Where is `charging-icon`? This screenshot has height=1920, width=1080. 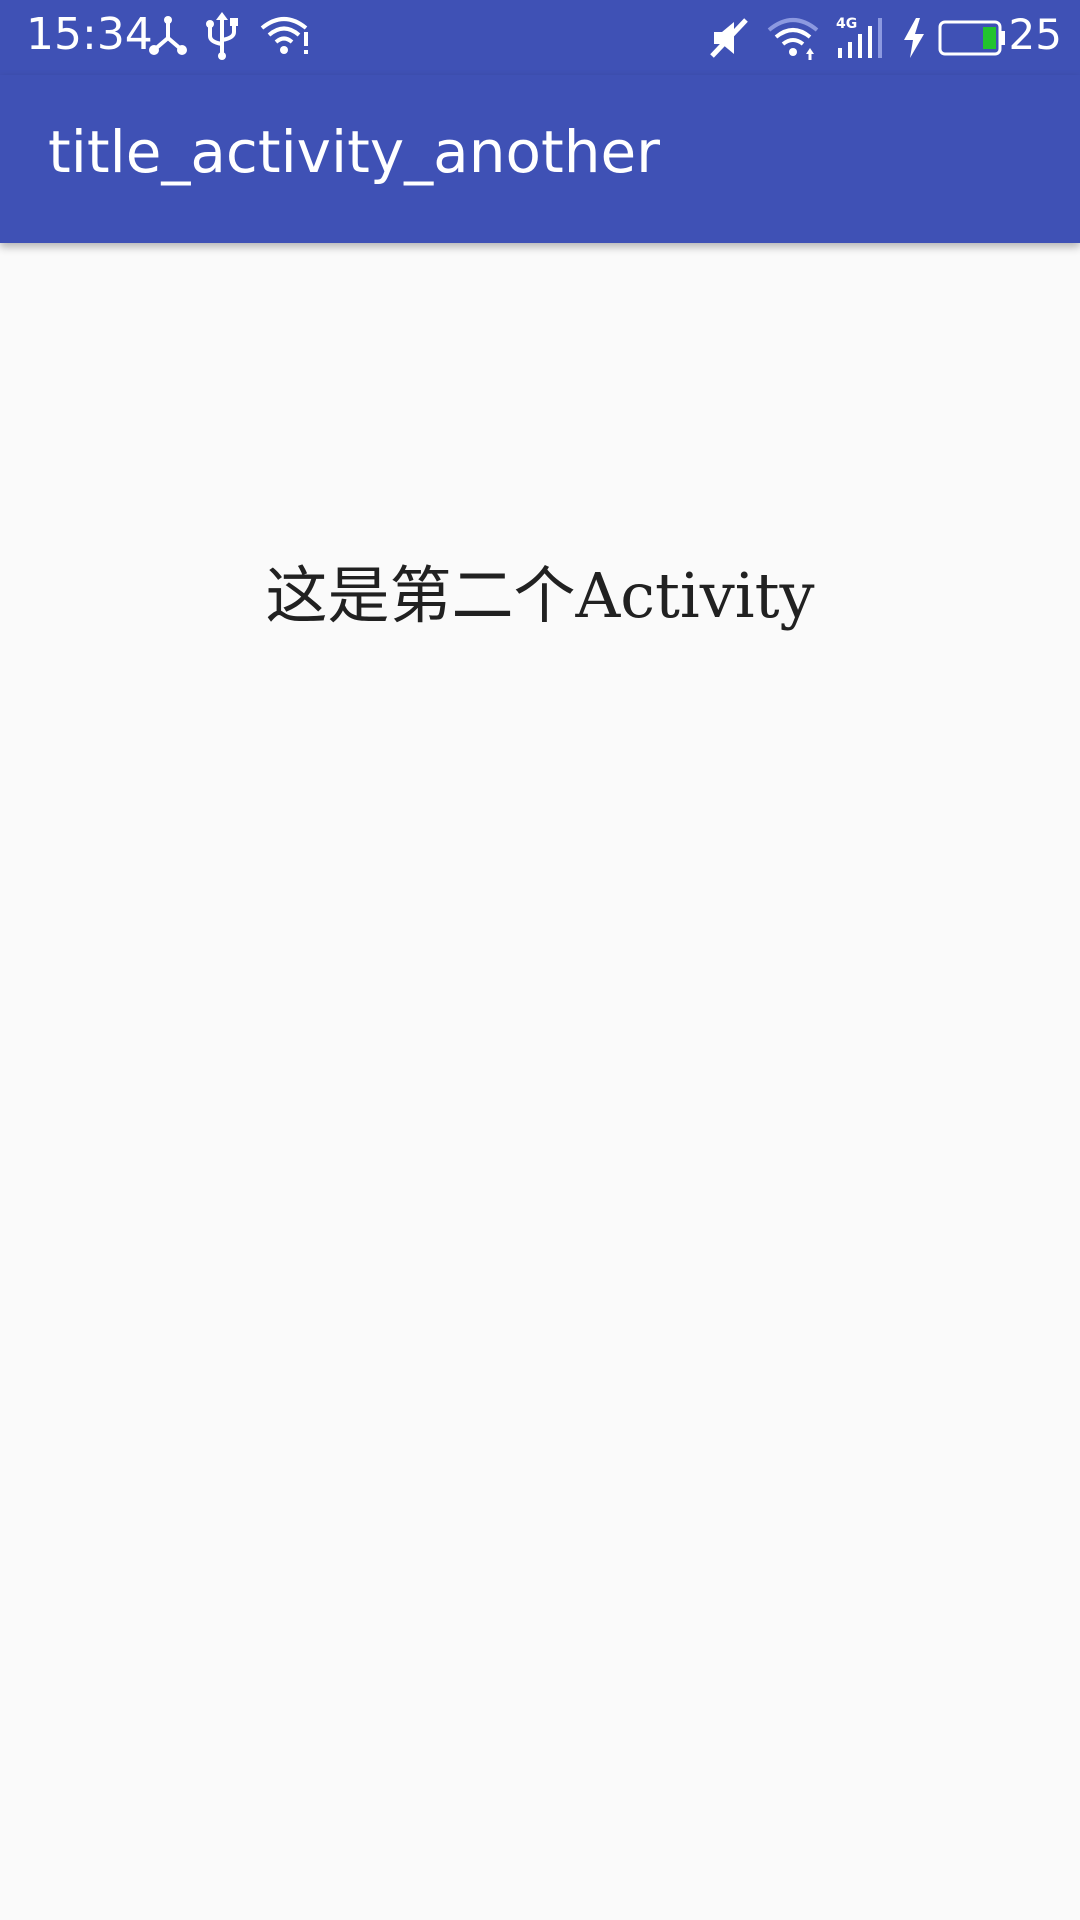
charging-icon is located at coordinates (914, 38).